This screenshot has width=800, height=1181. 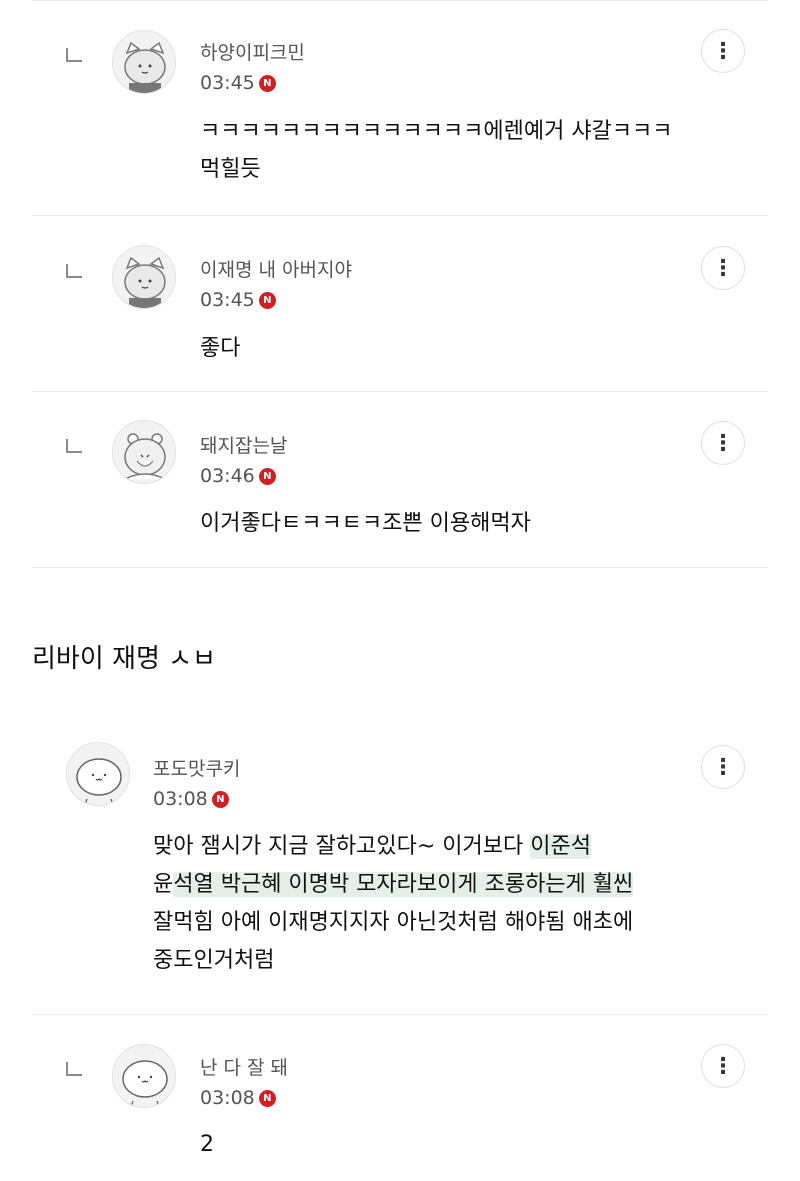 I want to click on comment-time: 03:46, so click(x=227, y=476).